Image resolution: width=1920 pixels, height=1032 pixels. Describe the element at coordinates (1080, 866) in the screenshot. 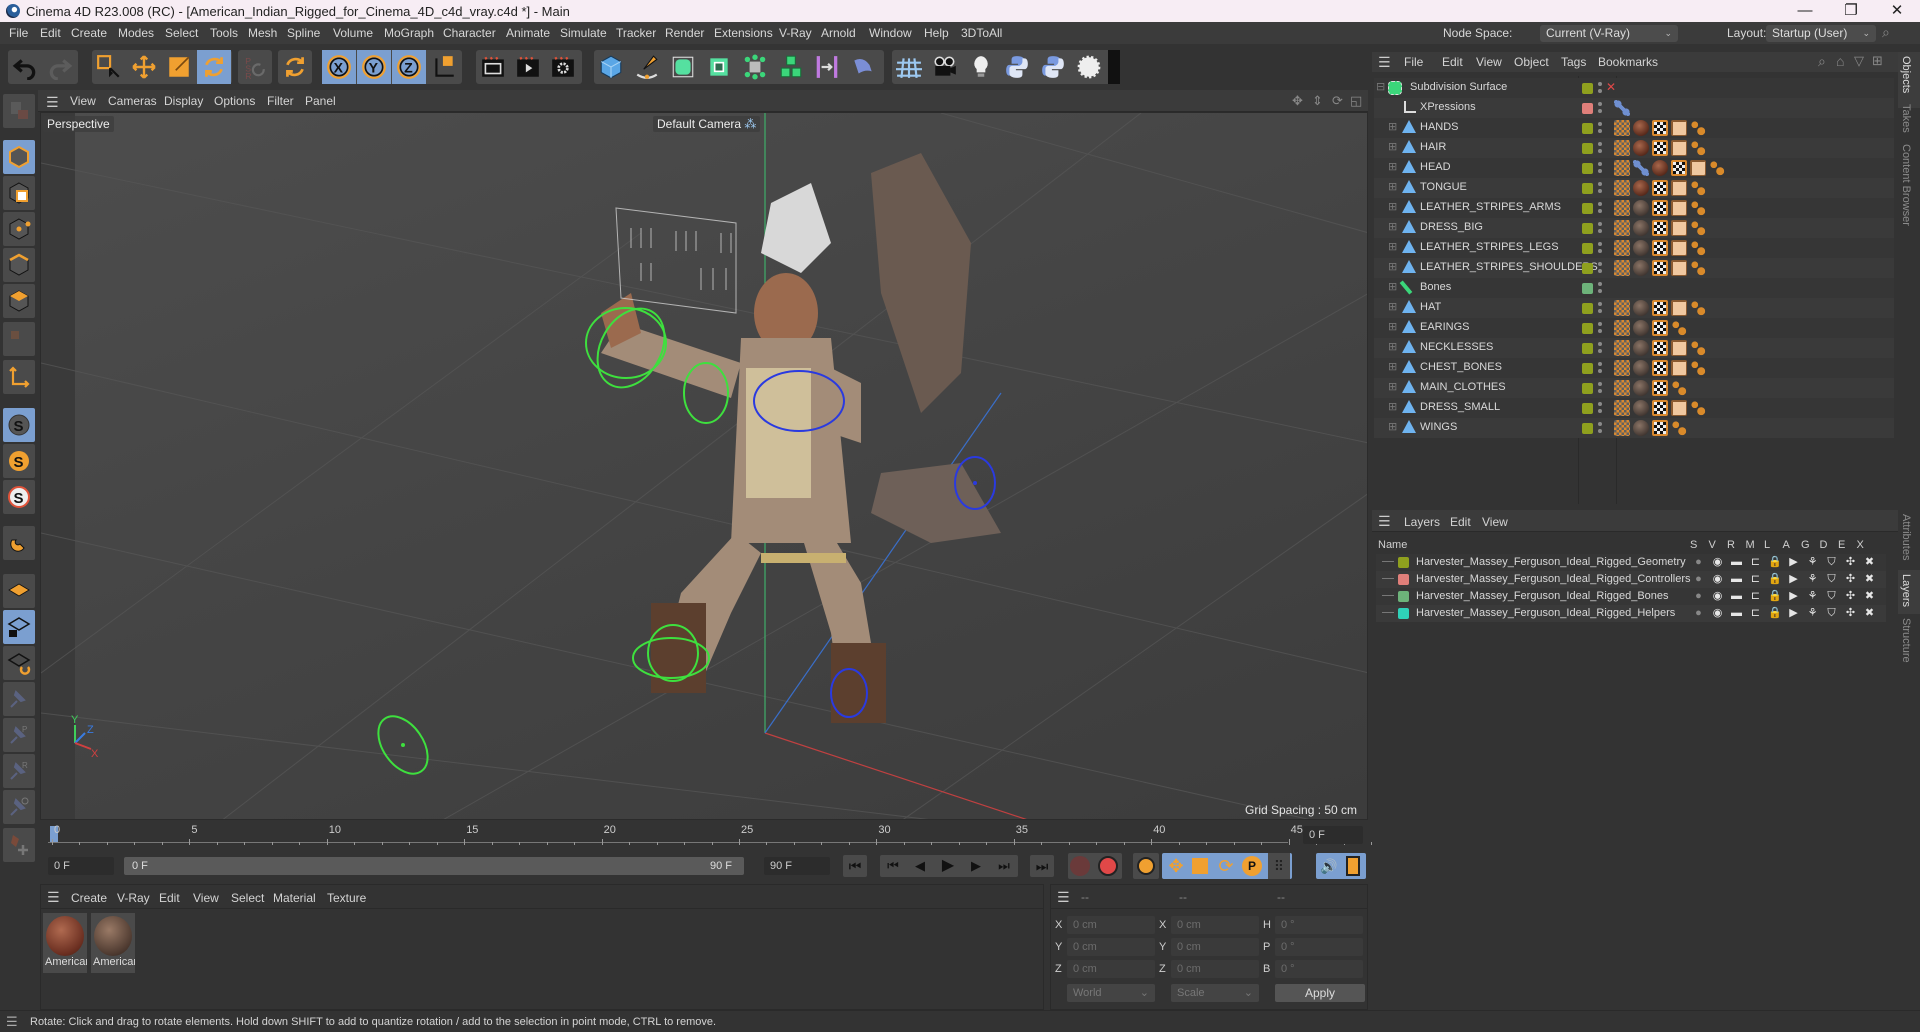

I see `record-icon` at that location.